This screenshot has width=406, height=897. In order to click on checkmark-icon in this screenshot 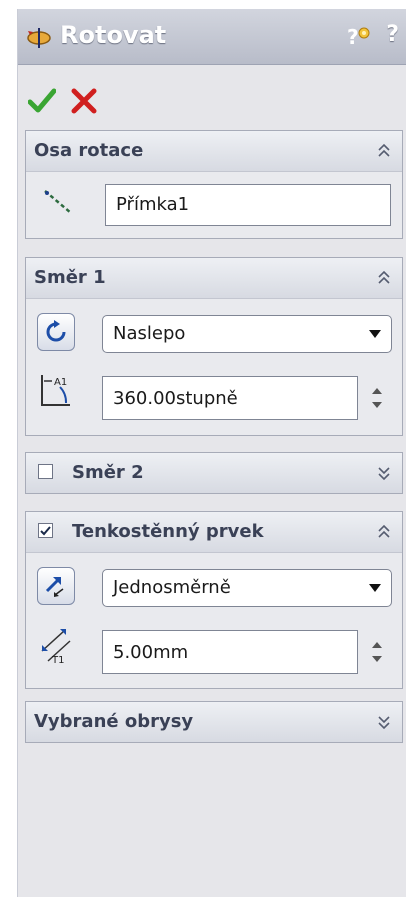, I will do `click(45, 531)`.